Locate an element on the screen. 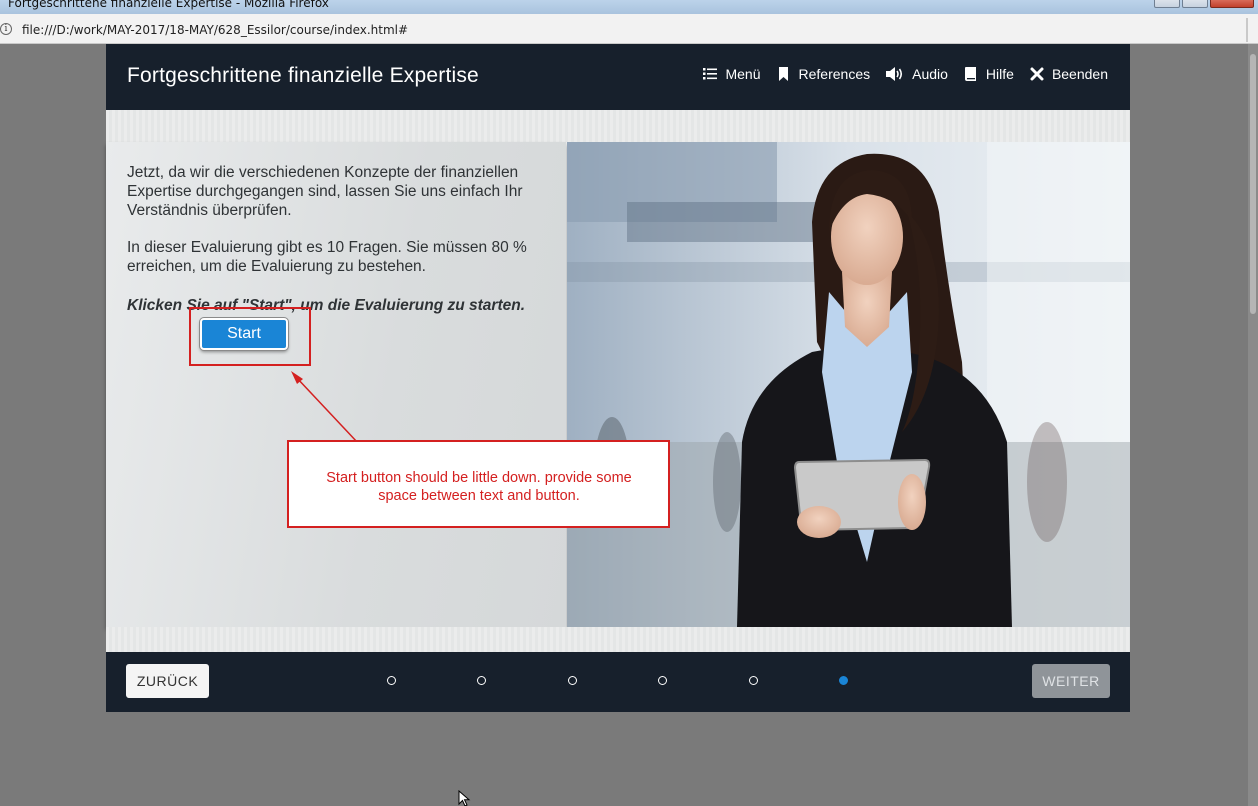 The width and height of the screenshot is (1258, 806). mouse-cursor-icon is located at coordinates (464, 798).